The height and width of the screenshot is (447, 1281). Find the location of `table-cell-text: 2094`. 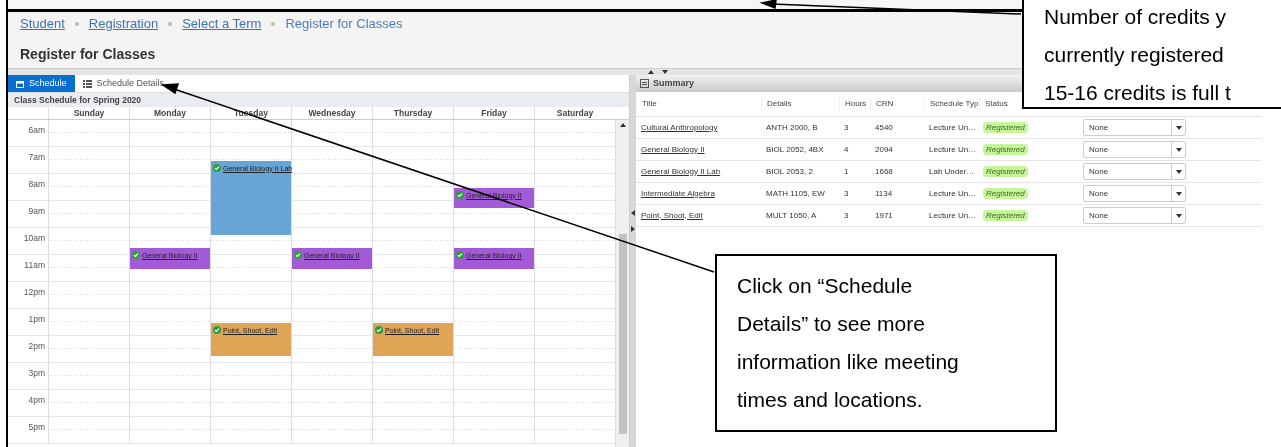

table-cell-text: 2094 is located at coordinates (884, 149).